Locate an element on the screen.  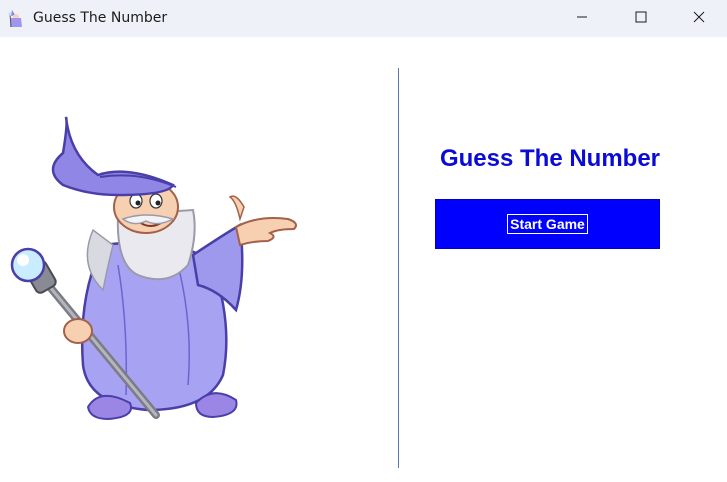
close-icon is located at coordinates (699, 19).